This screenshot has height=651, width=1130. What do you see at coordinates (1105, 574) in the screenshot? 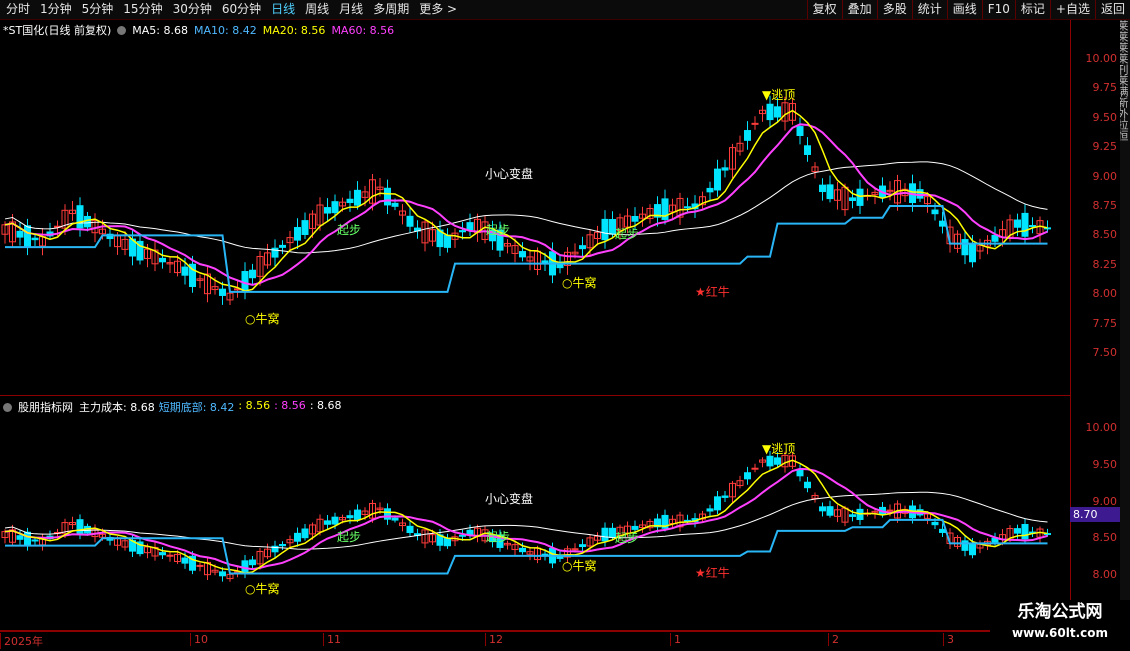
I see `y-tick-label: 8.00` at bounding box center [1105, 574].